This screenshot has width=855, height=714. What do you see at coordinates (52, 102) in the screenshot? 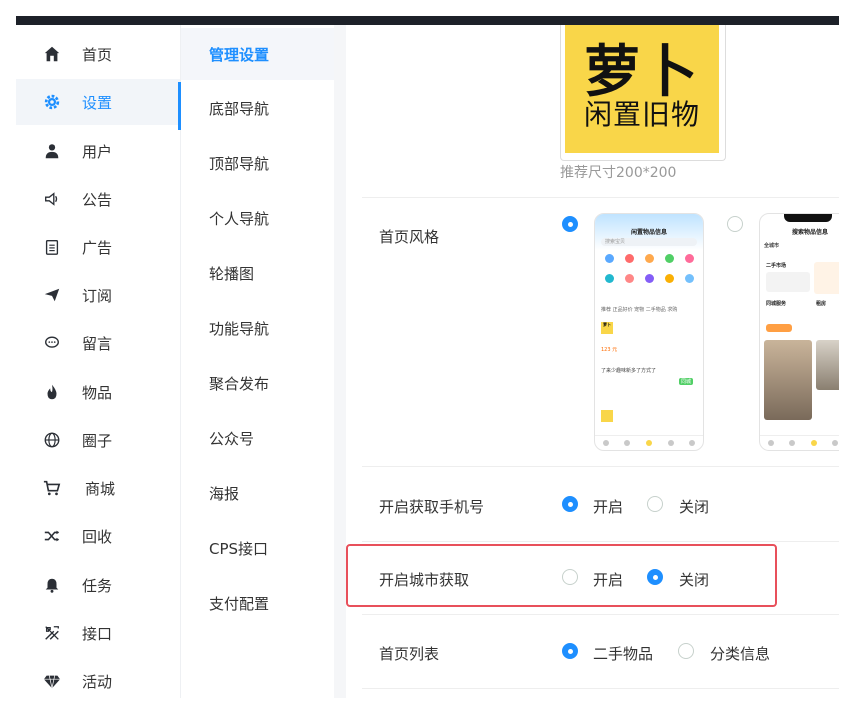
I see `gear-icon` at bounding box center [52, 102].